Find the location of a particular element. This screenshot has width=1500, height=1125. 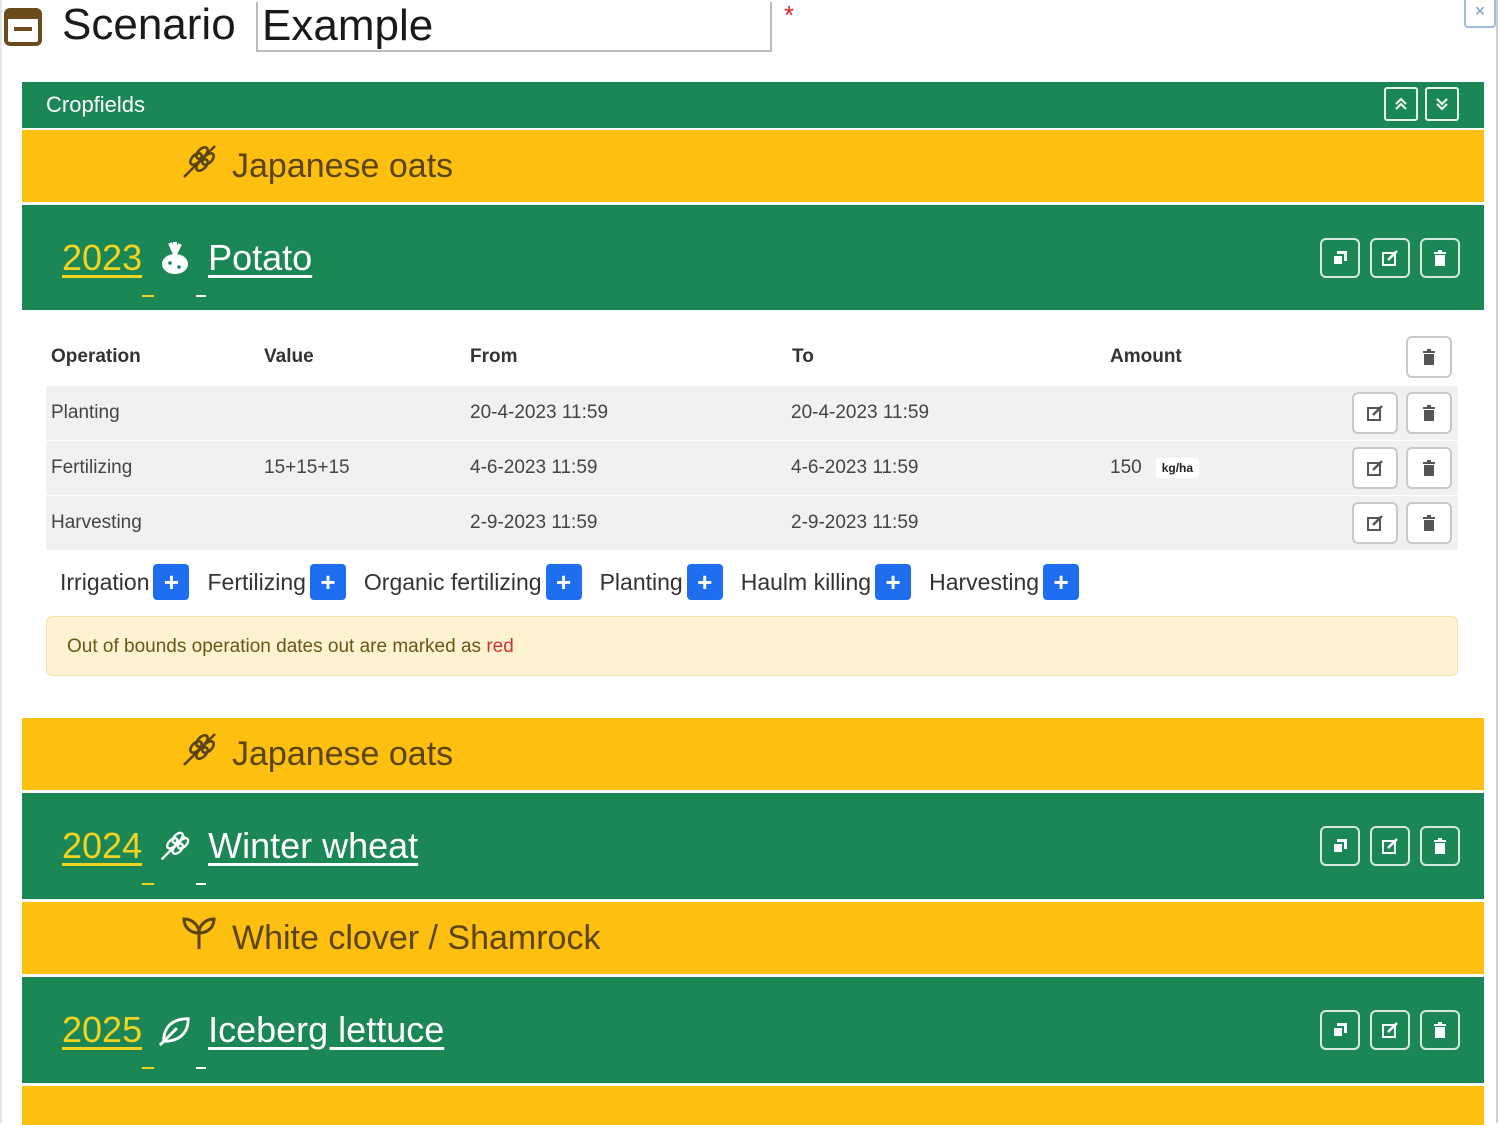

add-fertilizing: Fertilizing + is located at coordinates (276, 582).